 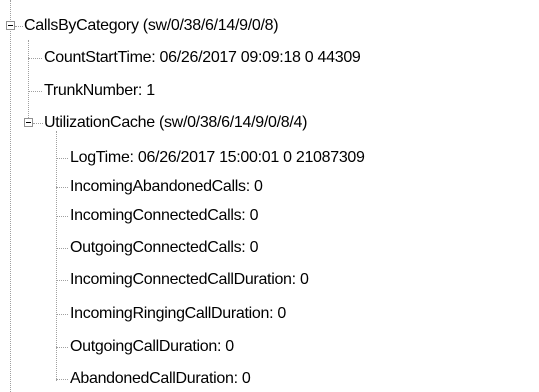 What do you see at coordinates (178, 314) in the screenshot?
I see `tree-leaf-incoming-ringing-call-duration: IncomingRingingCallDuration: 0` at bounding box center [178, 314].